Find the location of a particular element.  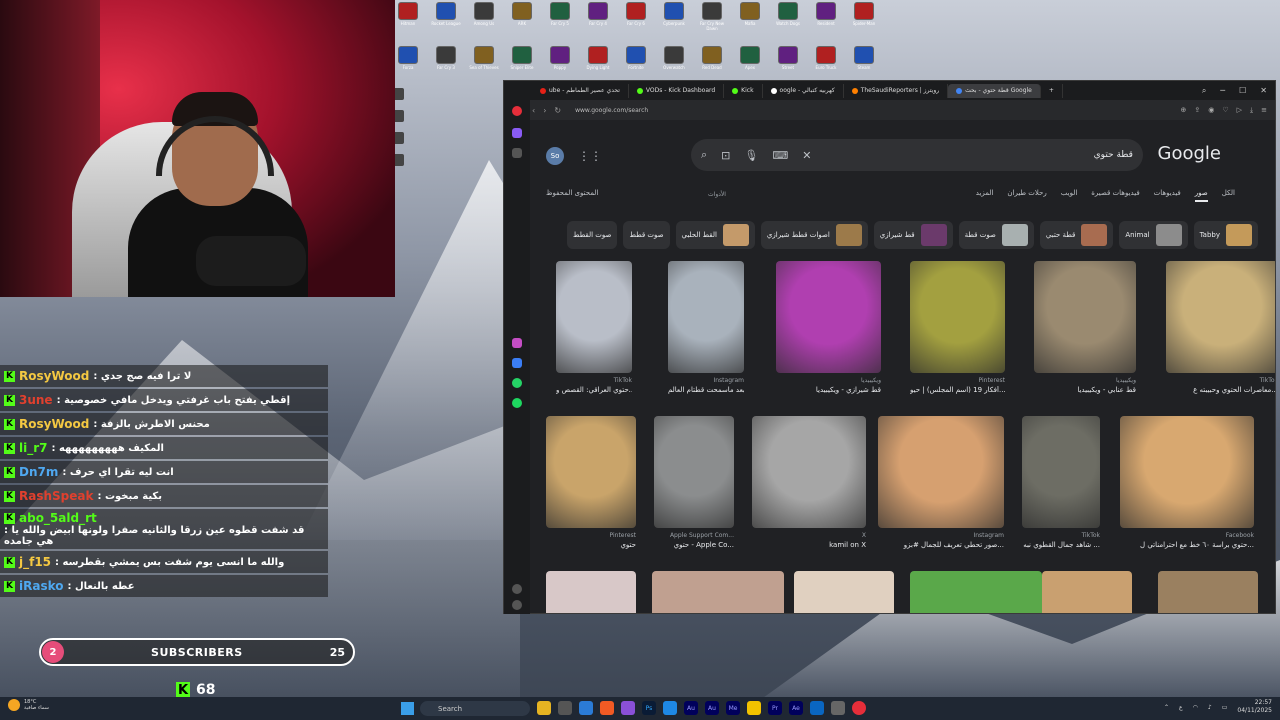

search-tab: الويب is located at coordinates (1069, 195).